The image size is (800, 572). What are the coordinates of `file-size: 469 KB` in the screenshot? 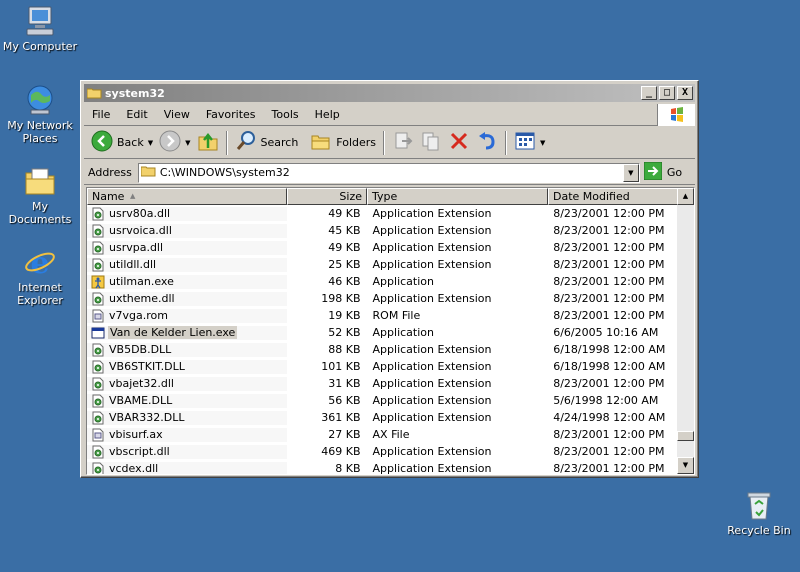 It's located at (341, 451).